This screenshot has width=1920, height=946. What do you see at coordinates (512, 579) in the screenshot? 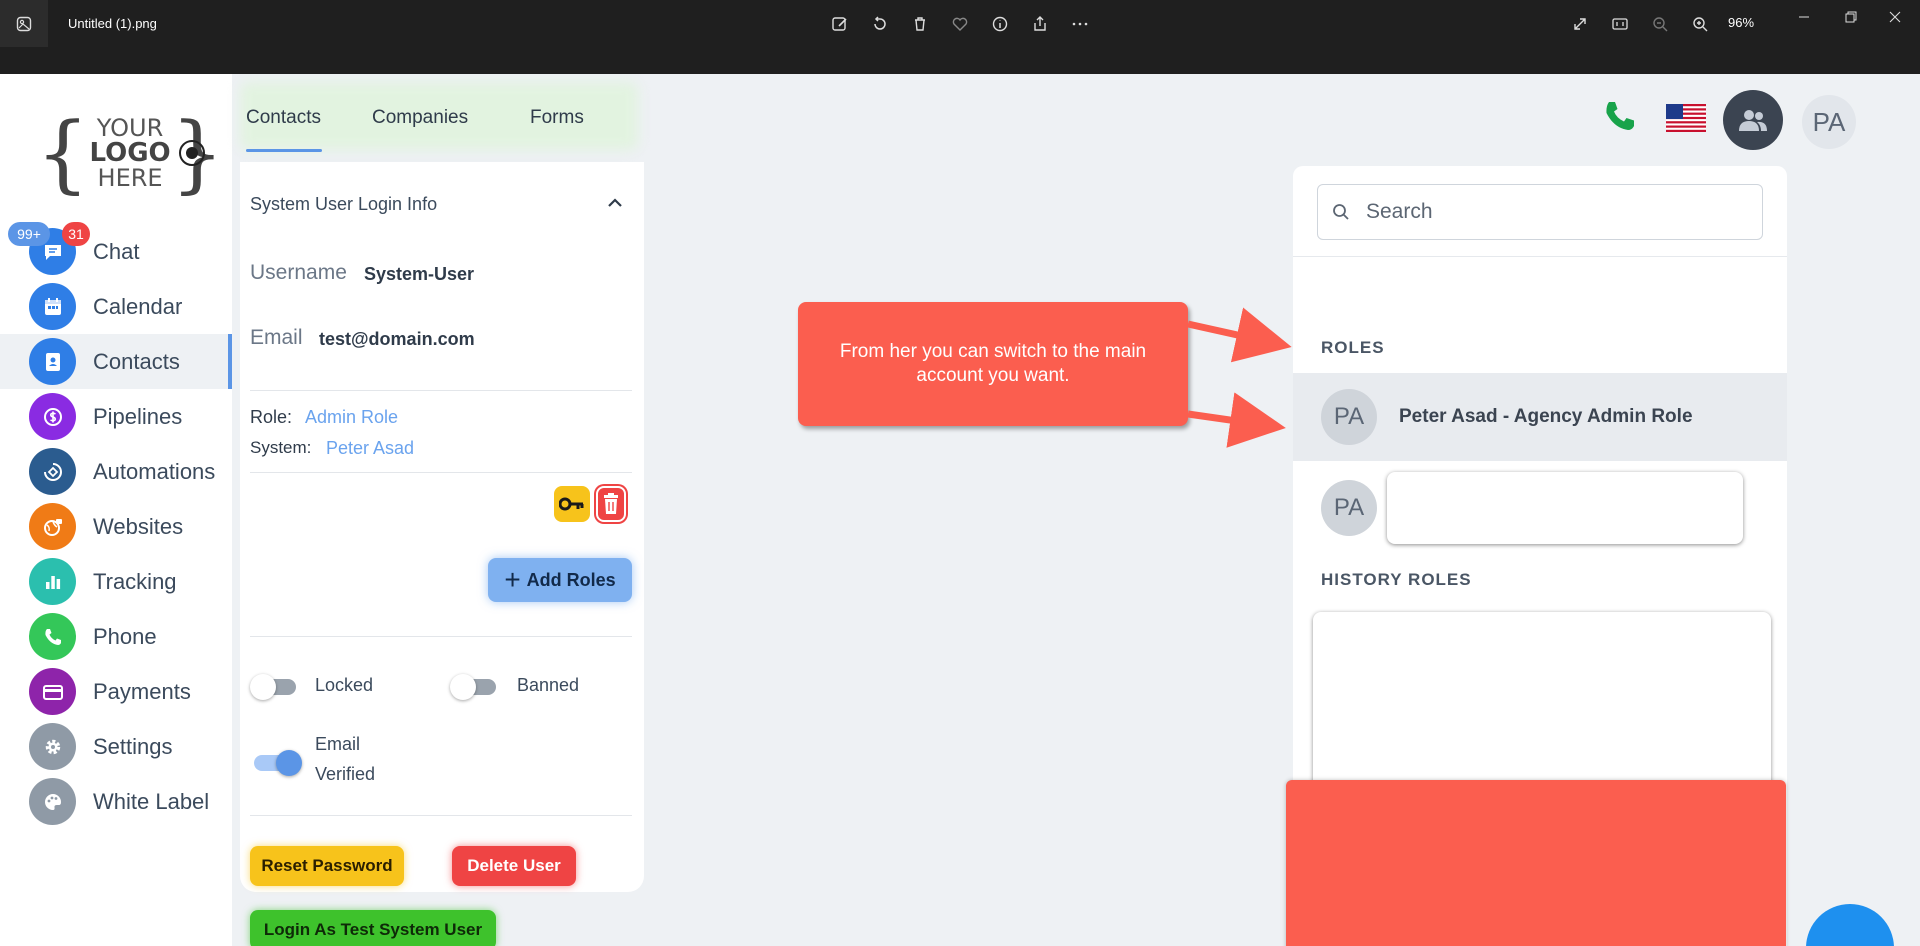
I see `plus-icon: +` at bounding box center [512, 579].